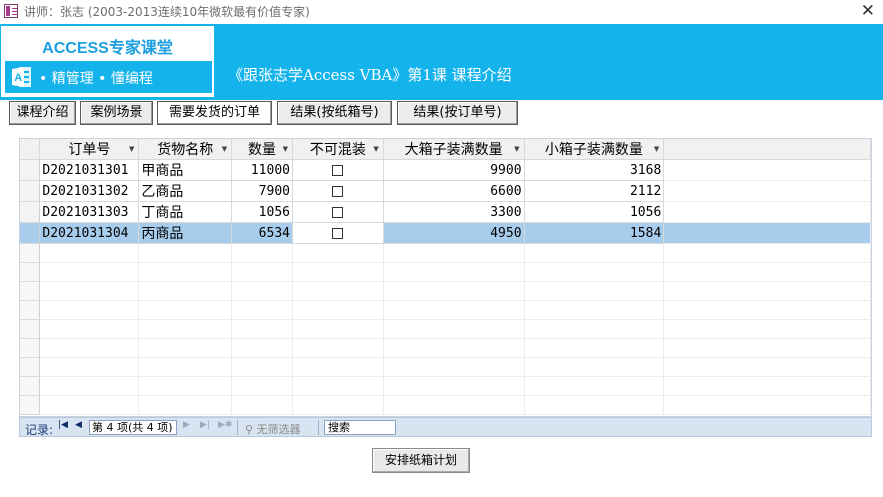  I want to click on next-record-icon: ▶, so click(186, 425).